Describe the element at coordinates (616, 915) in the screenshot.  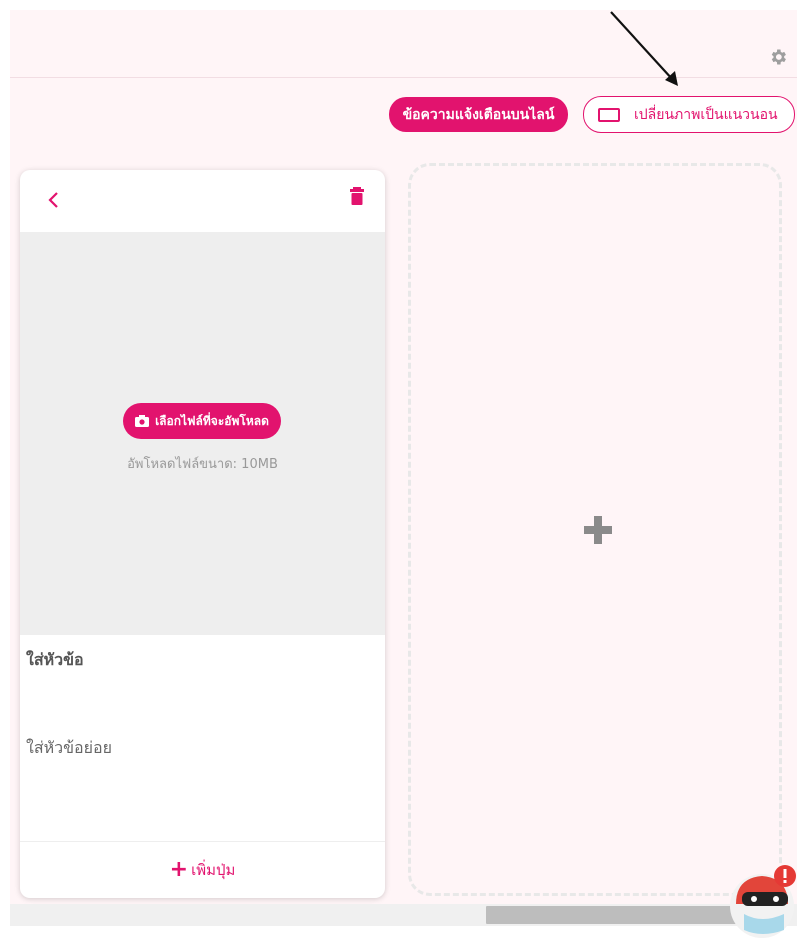
I see `scrollbar-thumb` at that location.